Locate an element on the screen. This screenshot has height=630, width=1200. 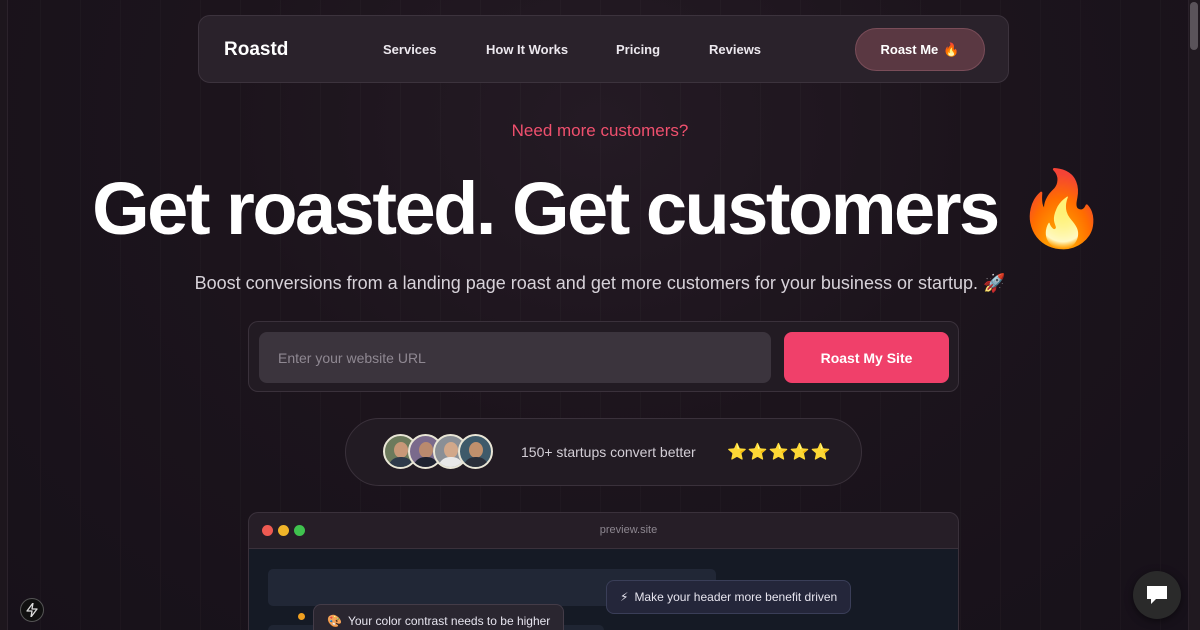
hero-headline: Get roasted. Get customers 🔥 is located at coordinates (600, 209).